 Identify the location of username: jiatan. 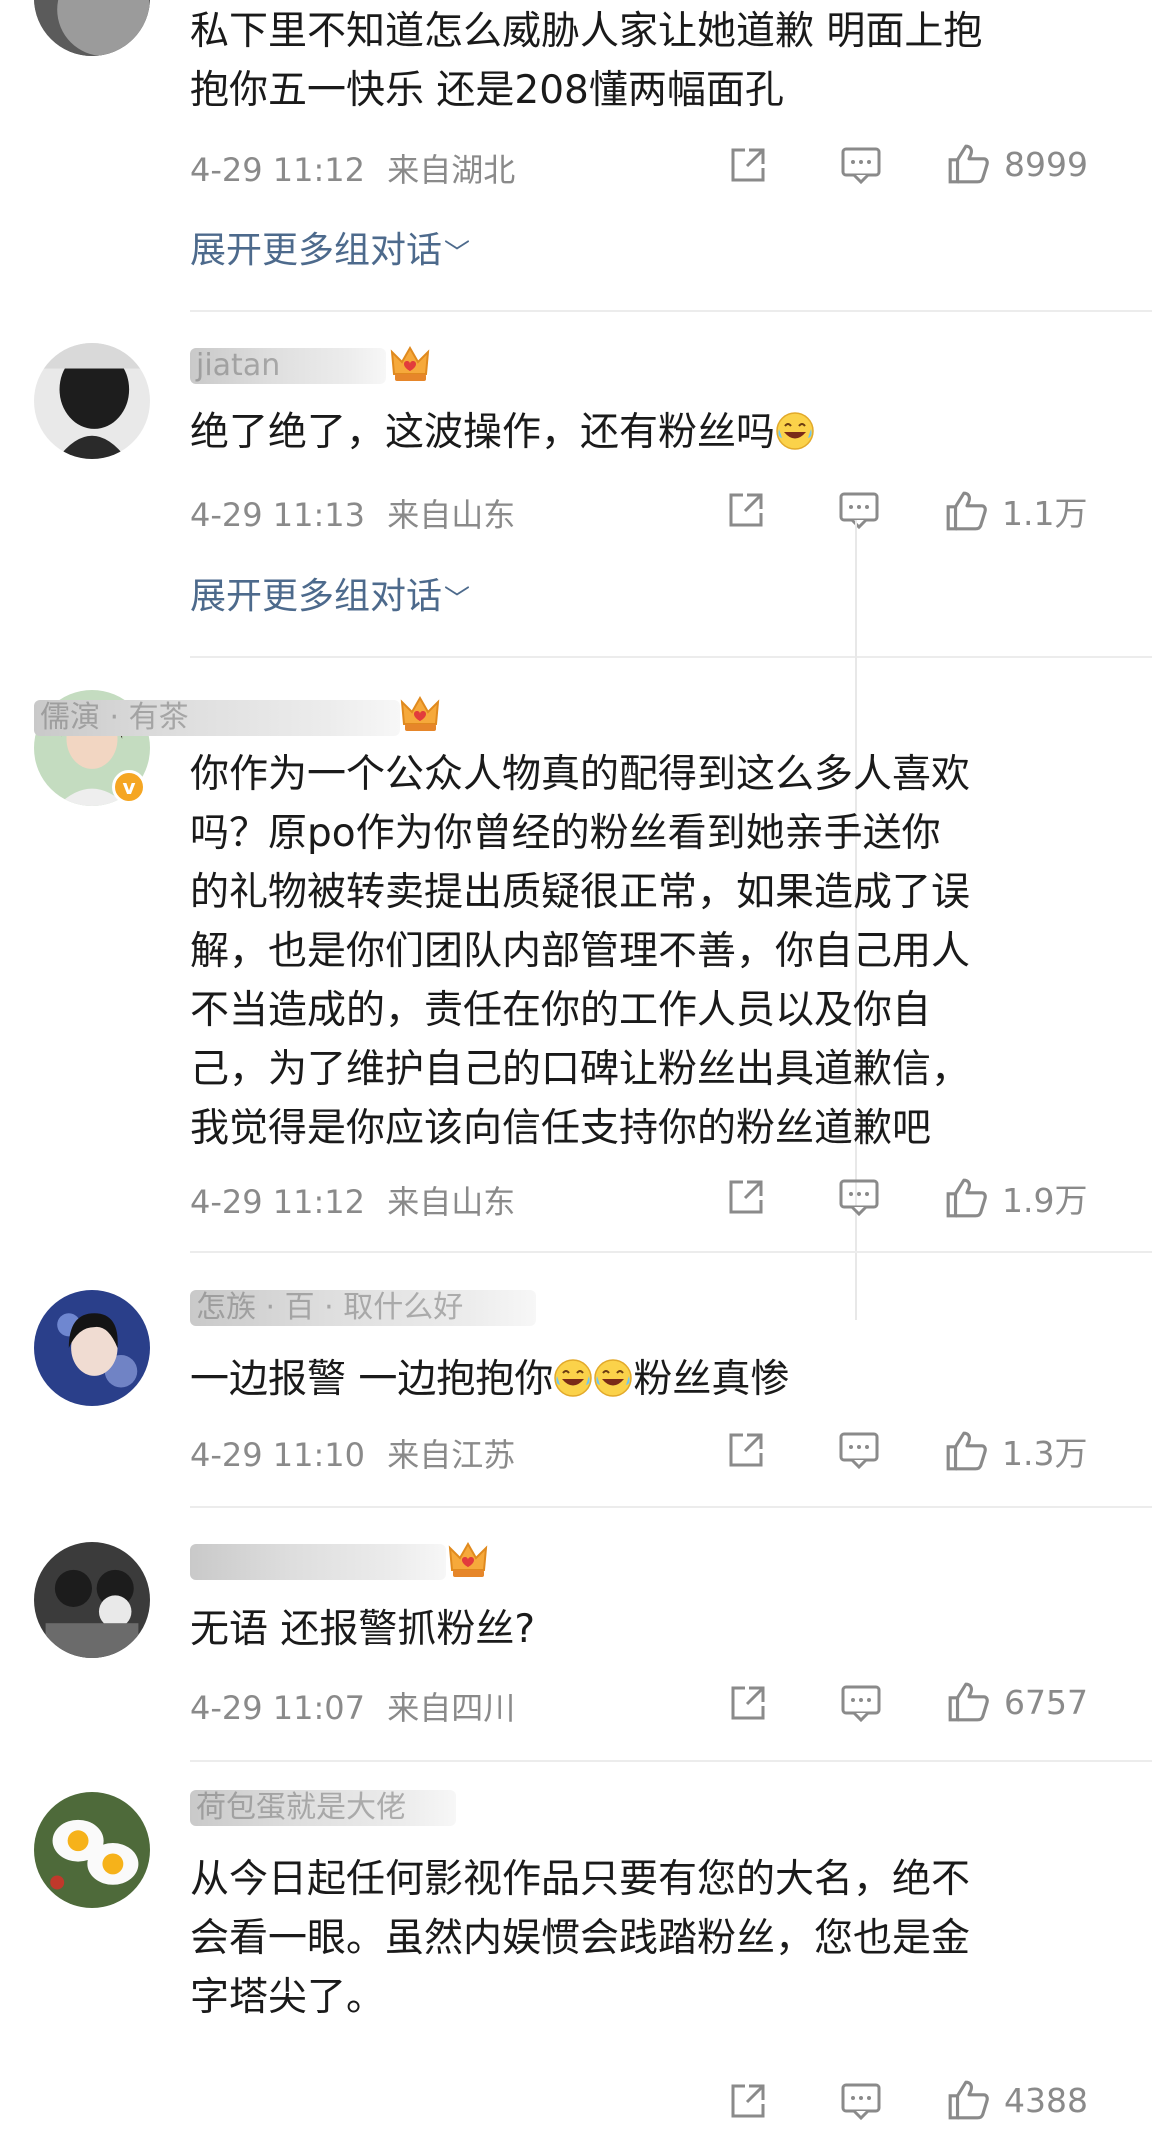
(288, 366).